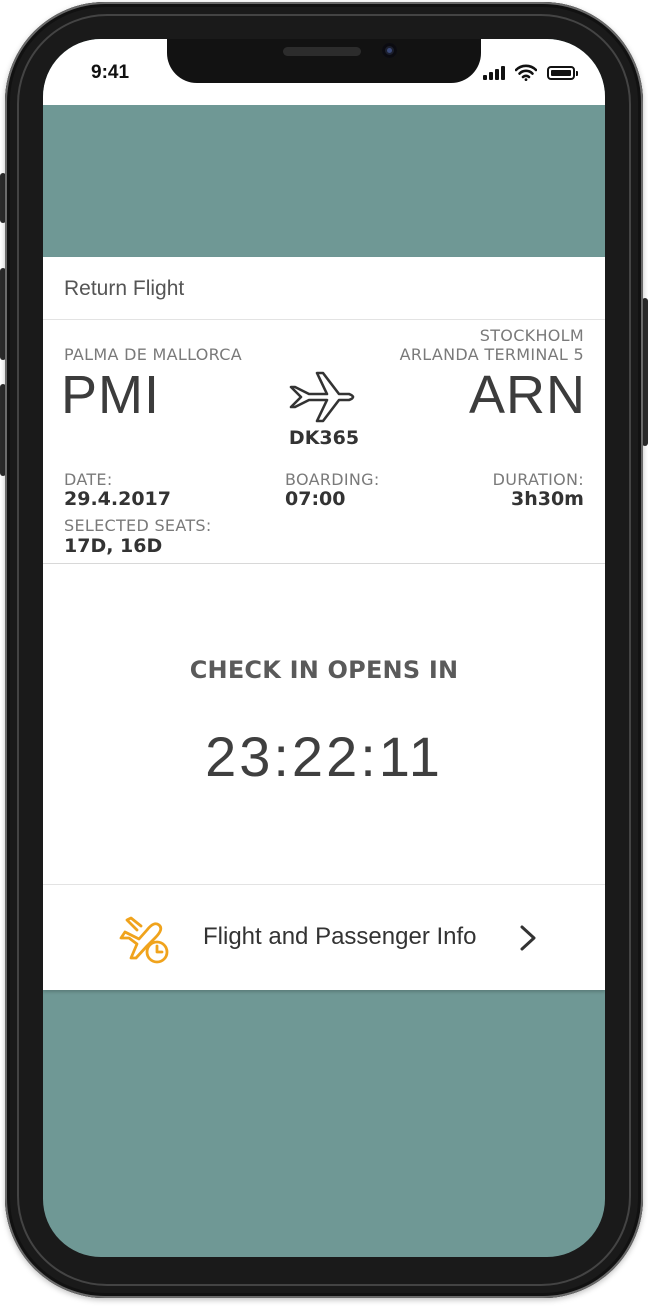 This screenshot has width=648, height=1306. I want to click on duration-value: 3h30m, so click(547, 499).